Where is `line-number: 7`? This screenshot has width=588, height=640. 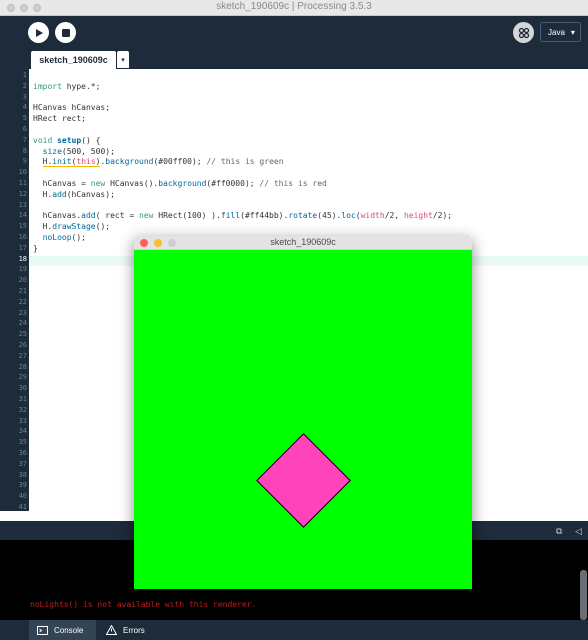 line-number: 7 is located at coordinates (24, 139).